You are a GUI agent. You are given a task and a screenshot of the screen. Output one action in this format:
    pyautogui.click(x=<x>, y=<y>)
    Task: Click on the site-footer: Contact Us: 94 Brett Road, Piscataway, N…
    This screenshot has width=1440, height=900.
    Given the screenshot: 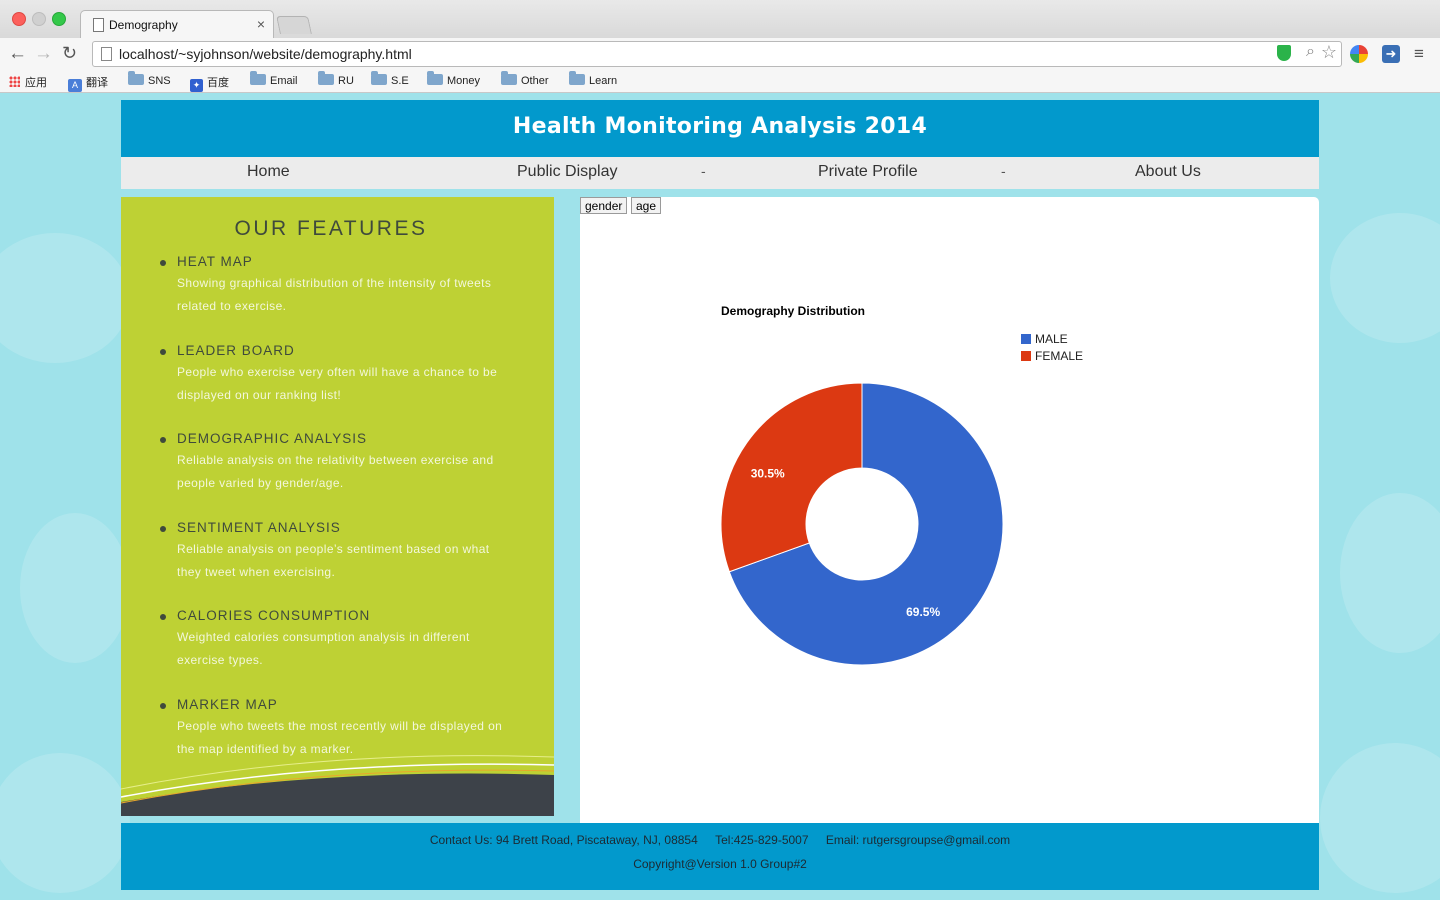 What is the action you would take?
    pyautogui.click(x=720, y=856)
    